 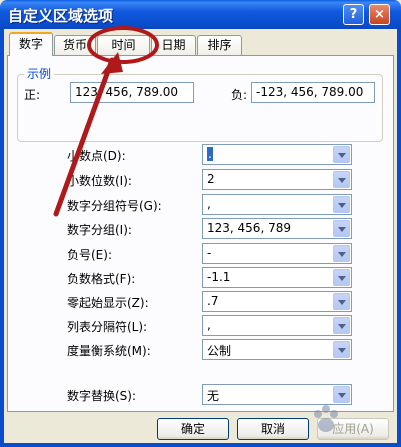 What do you see at coordinates (277, 204) in the screenshot?
I see `grouping-symbol-select: ,` at bounding box center [277, 204].